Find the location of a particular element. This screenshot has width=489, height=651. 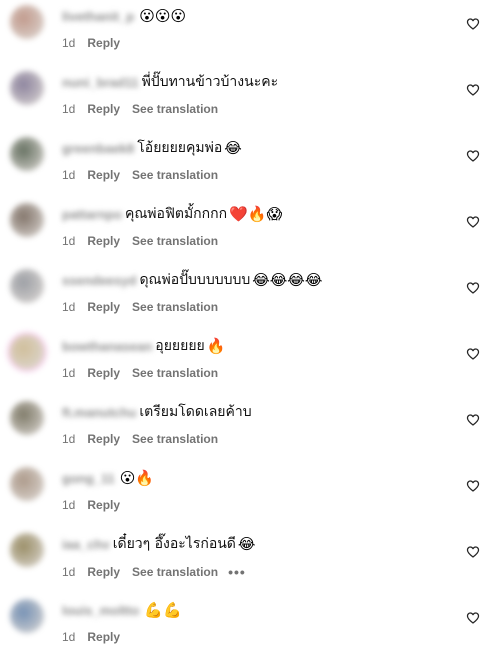

comment-text: เตรียมโดดเลยค้าบ is located at coordinates (195, 412).